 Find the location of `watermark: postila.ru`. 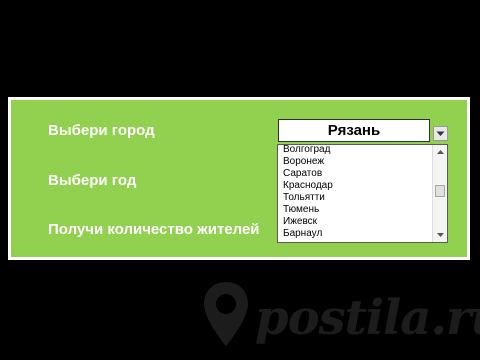

watermark: postila.ru is located at coordinates (367, 318).